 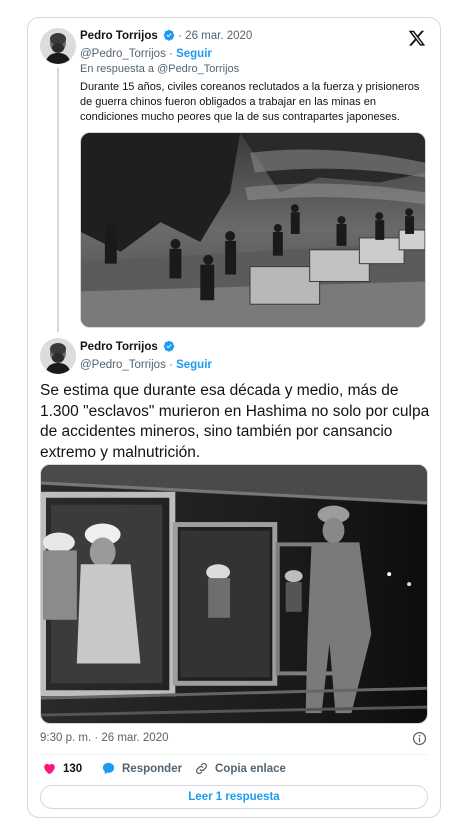 What do you see at coordinates (215, 36) in the screenshot?
I see `parent-tweet-date: · 26 mar. 2020` at bounding box center [215, 36].